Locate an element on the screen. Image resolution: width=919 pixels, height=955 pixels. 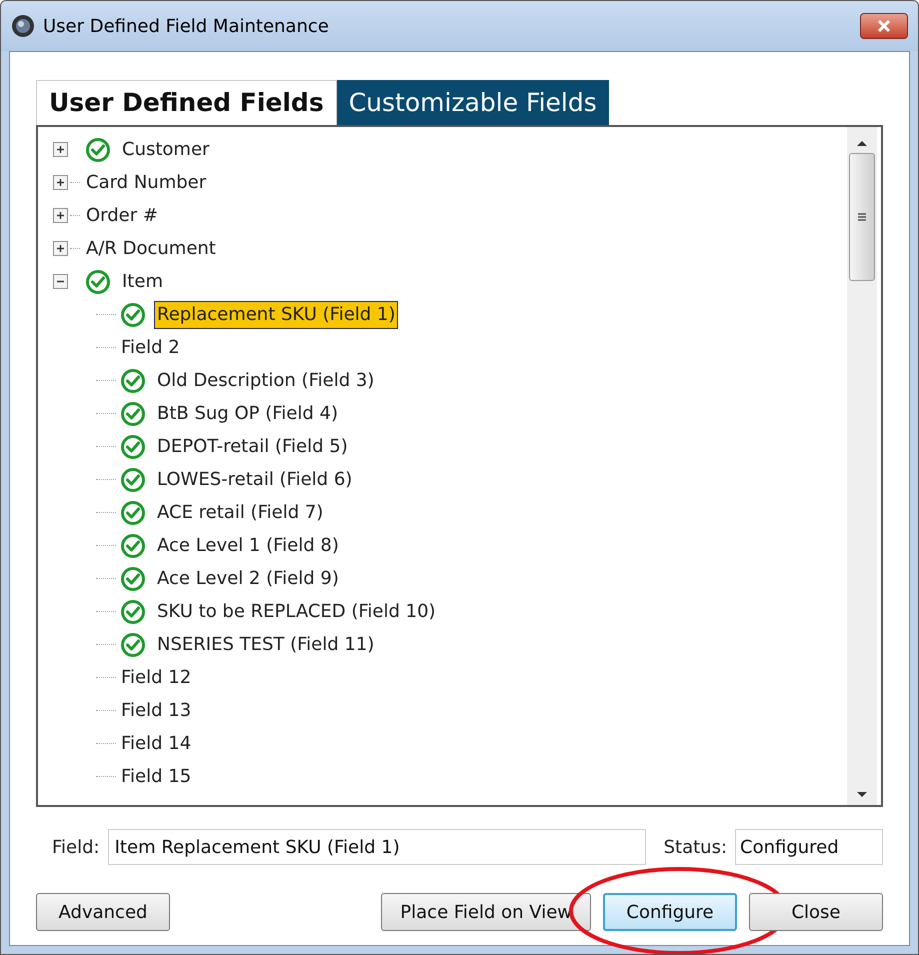
tree-item: Card Number is located at coordinates (146, 182).